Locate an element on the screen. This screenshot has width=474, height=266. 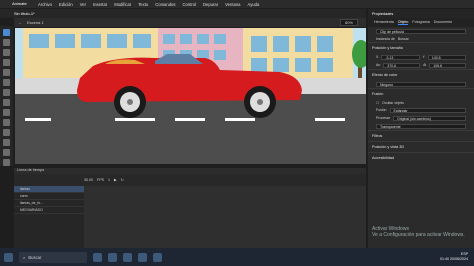
menu-modificar: Modificar is located at coordinates (122, 4).